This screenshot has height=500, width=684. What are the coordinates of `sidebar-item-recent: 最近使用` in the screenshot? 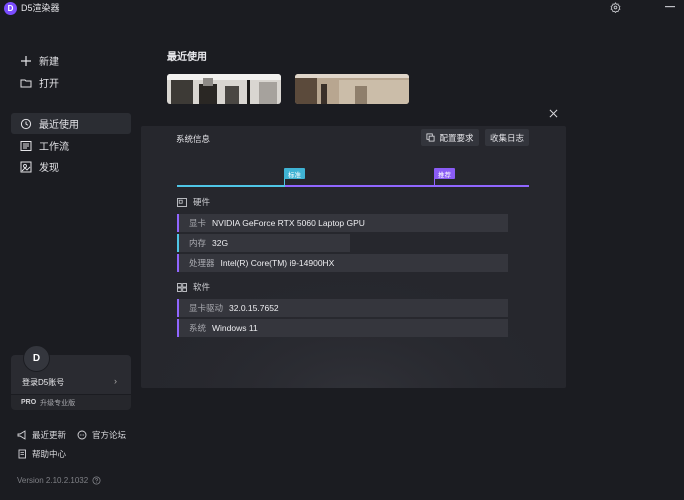 It's located at (71, 123).